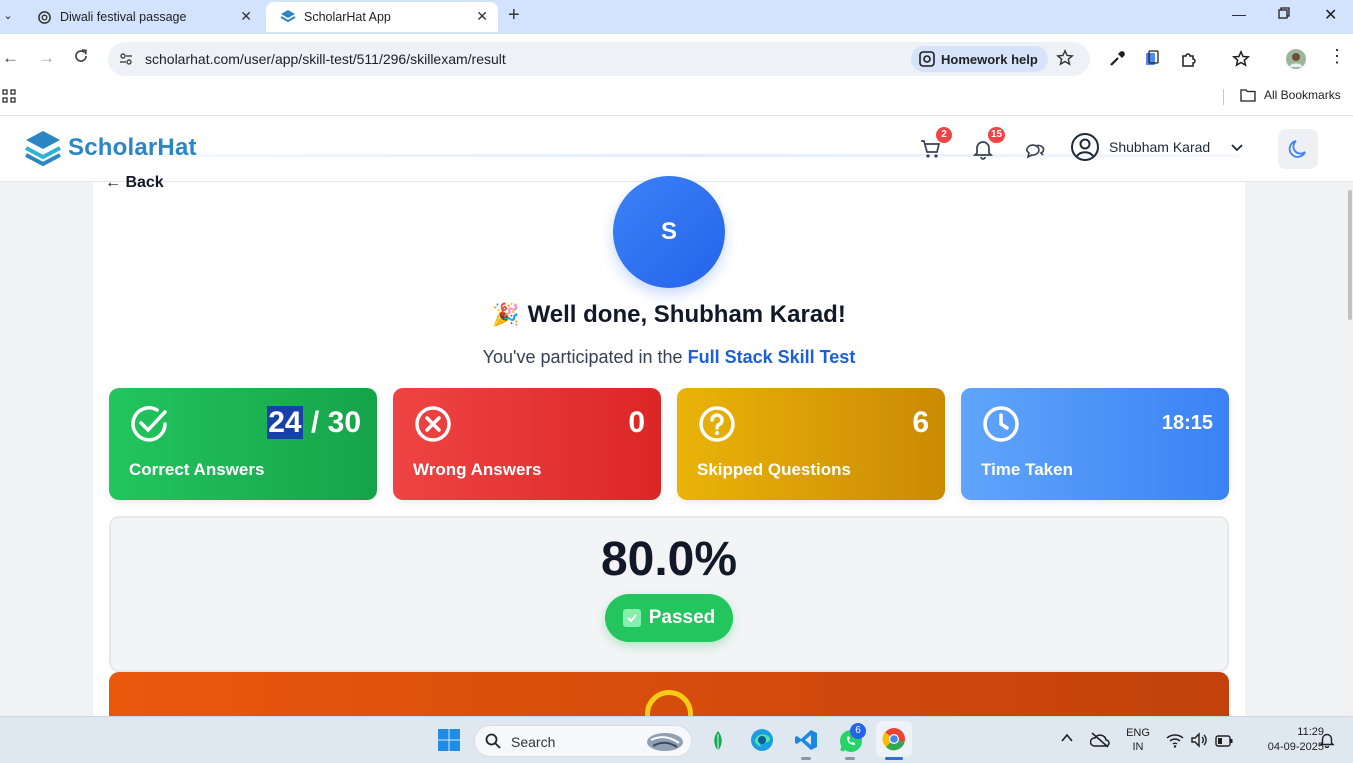 This screenshot has height=763, width=1353. I want to click on greeting-heading: 🎉 Well done, Shubham Karad!, so click(669, 315).